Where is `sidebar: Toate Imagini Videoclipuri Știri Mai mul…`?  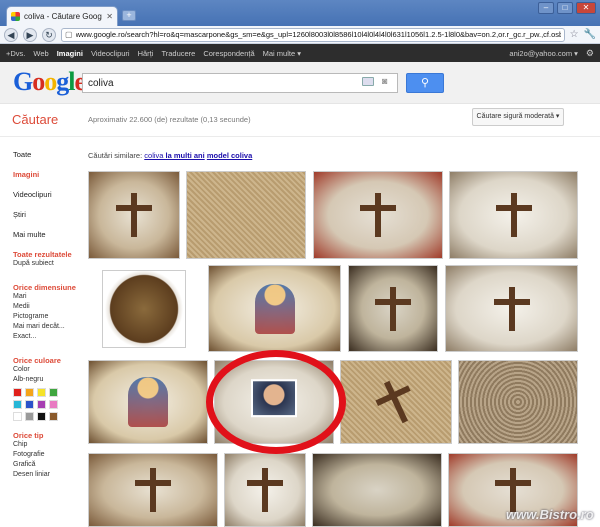 sidebar: Toate Imagini Videoclipuri Știri Mai mul… is located at coordinates (47, 315).